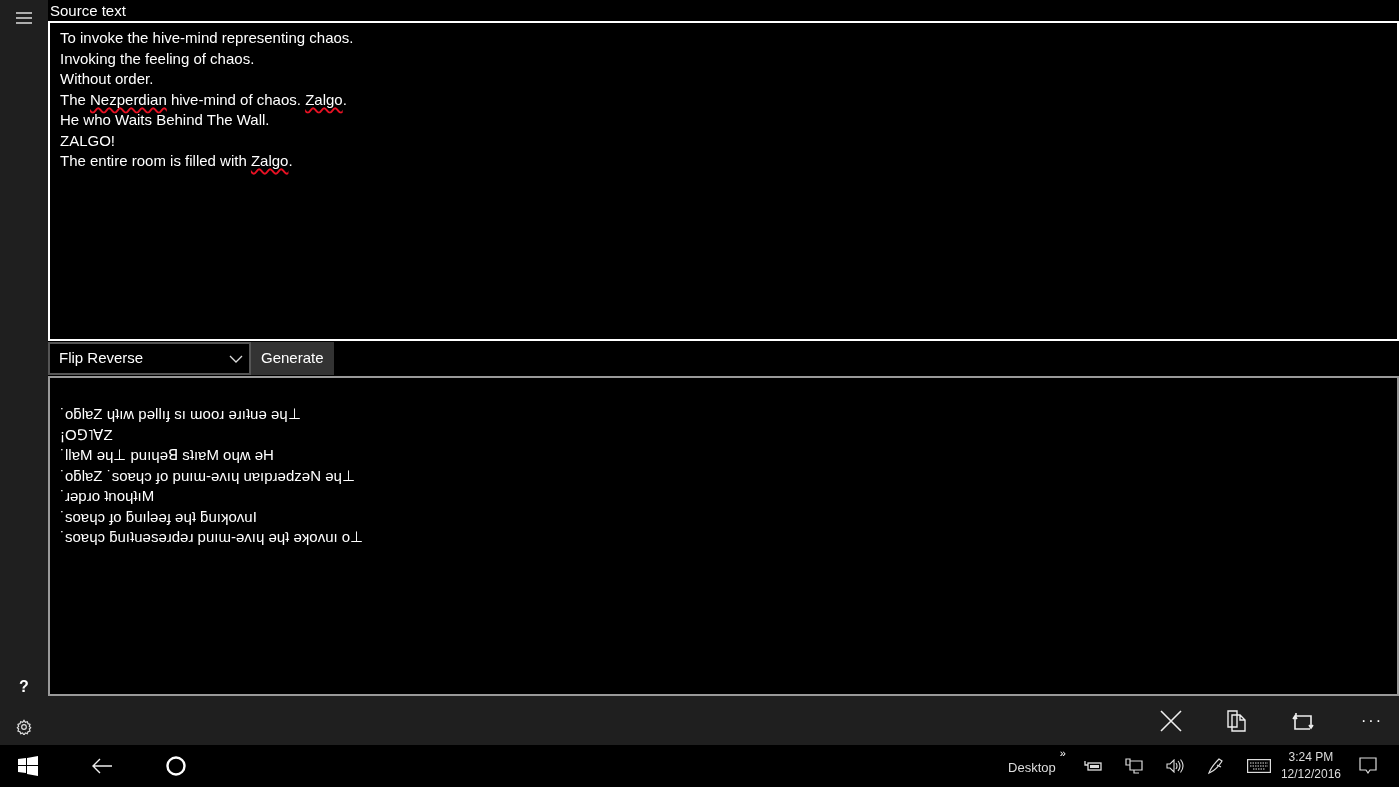 The height and width of the screenshot is (787, 1399). What do you see at coordinates (1258, 766) in the screenshot?
I see `keyboard-icon` at bounding box center [1258, 766].